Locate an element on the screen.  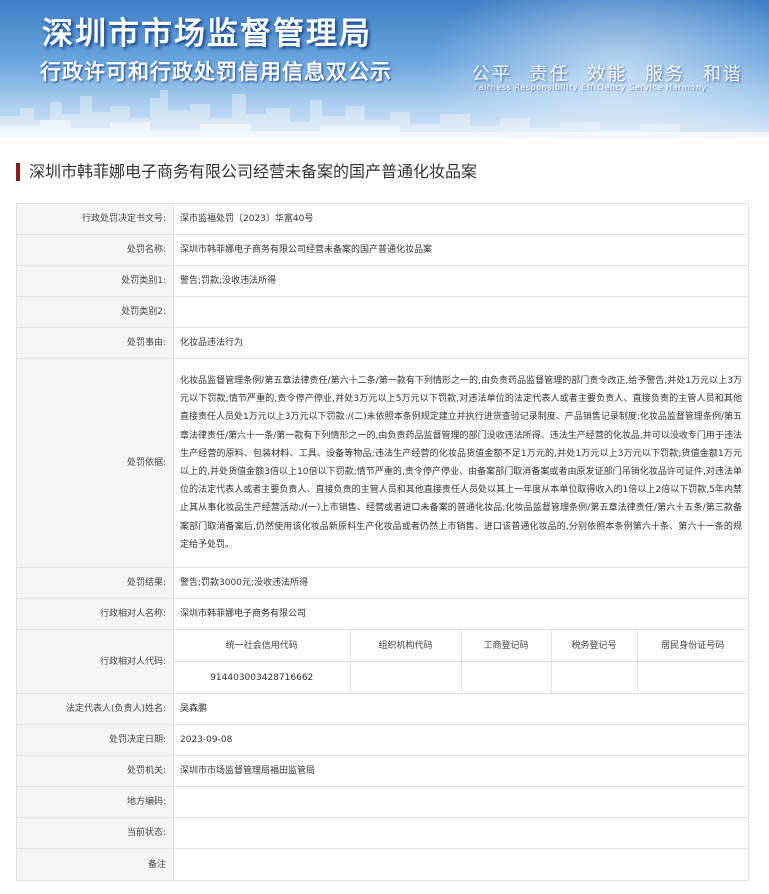
org-code-header: 组织机构代码 is located at coordinates (406, 646).